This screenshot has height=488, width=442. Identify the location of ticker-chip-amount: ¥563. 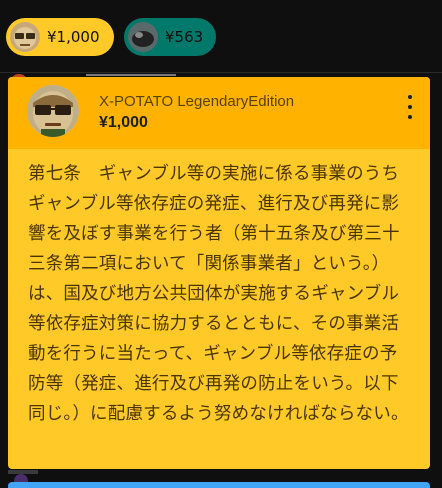
(184, 37).